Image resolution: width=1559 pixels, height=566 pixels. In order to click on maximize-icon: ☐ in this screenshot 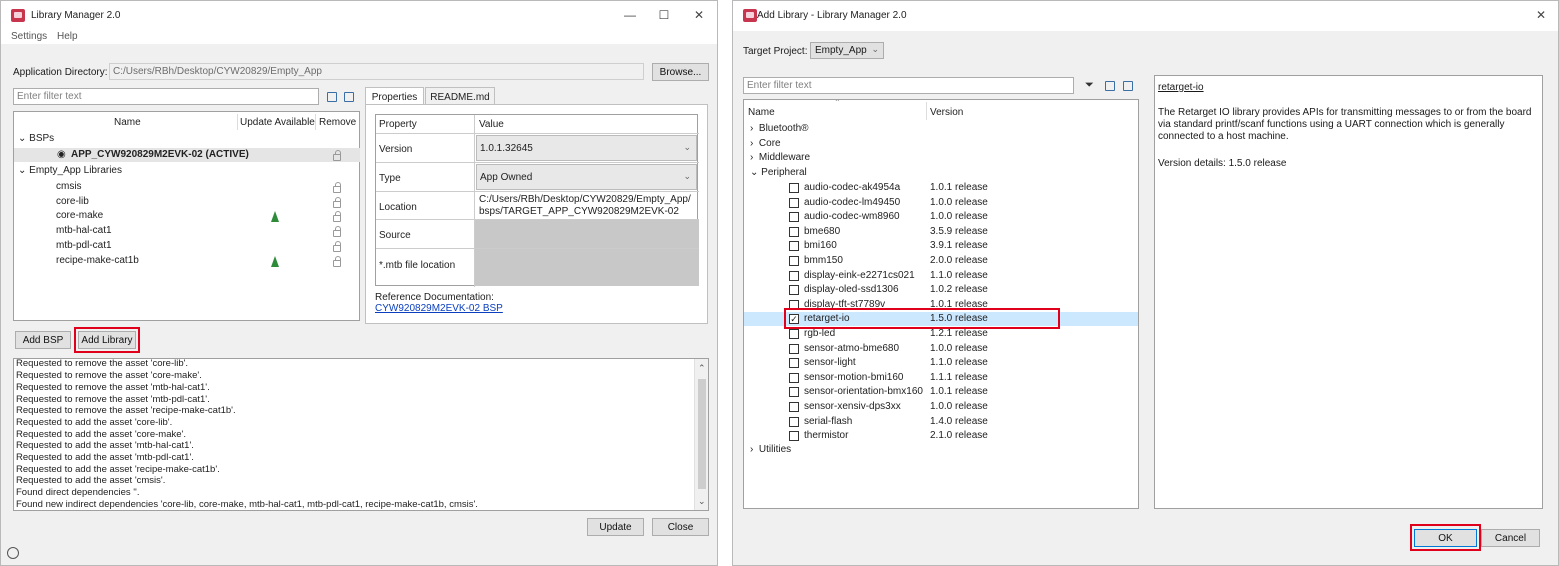, I will do `click(664, 15)`.